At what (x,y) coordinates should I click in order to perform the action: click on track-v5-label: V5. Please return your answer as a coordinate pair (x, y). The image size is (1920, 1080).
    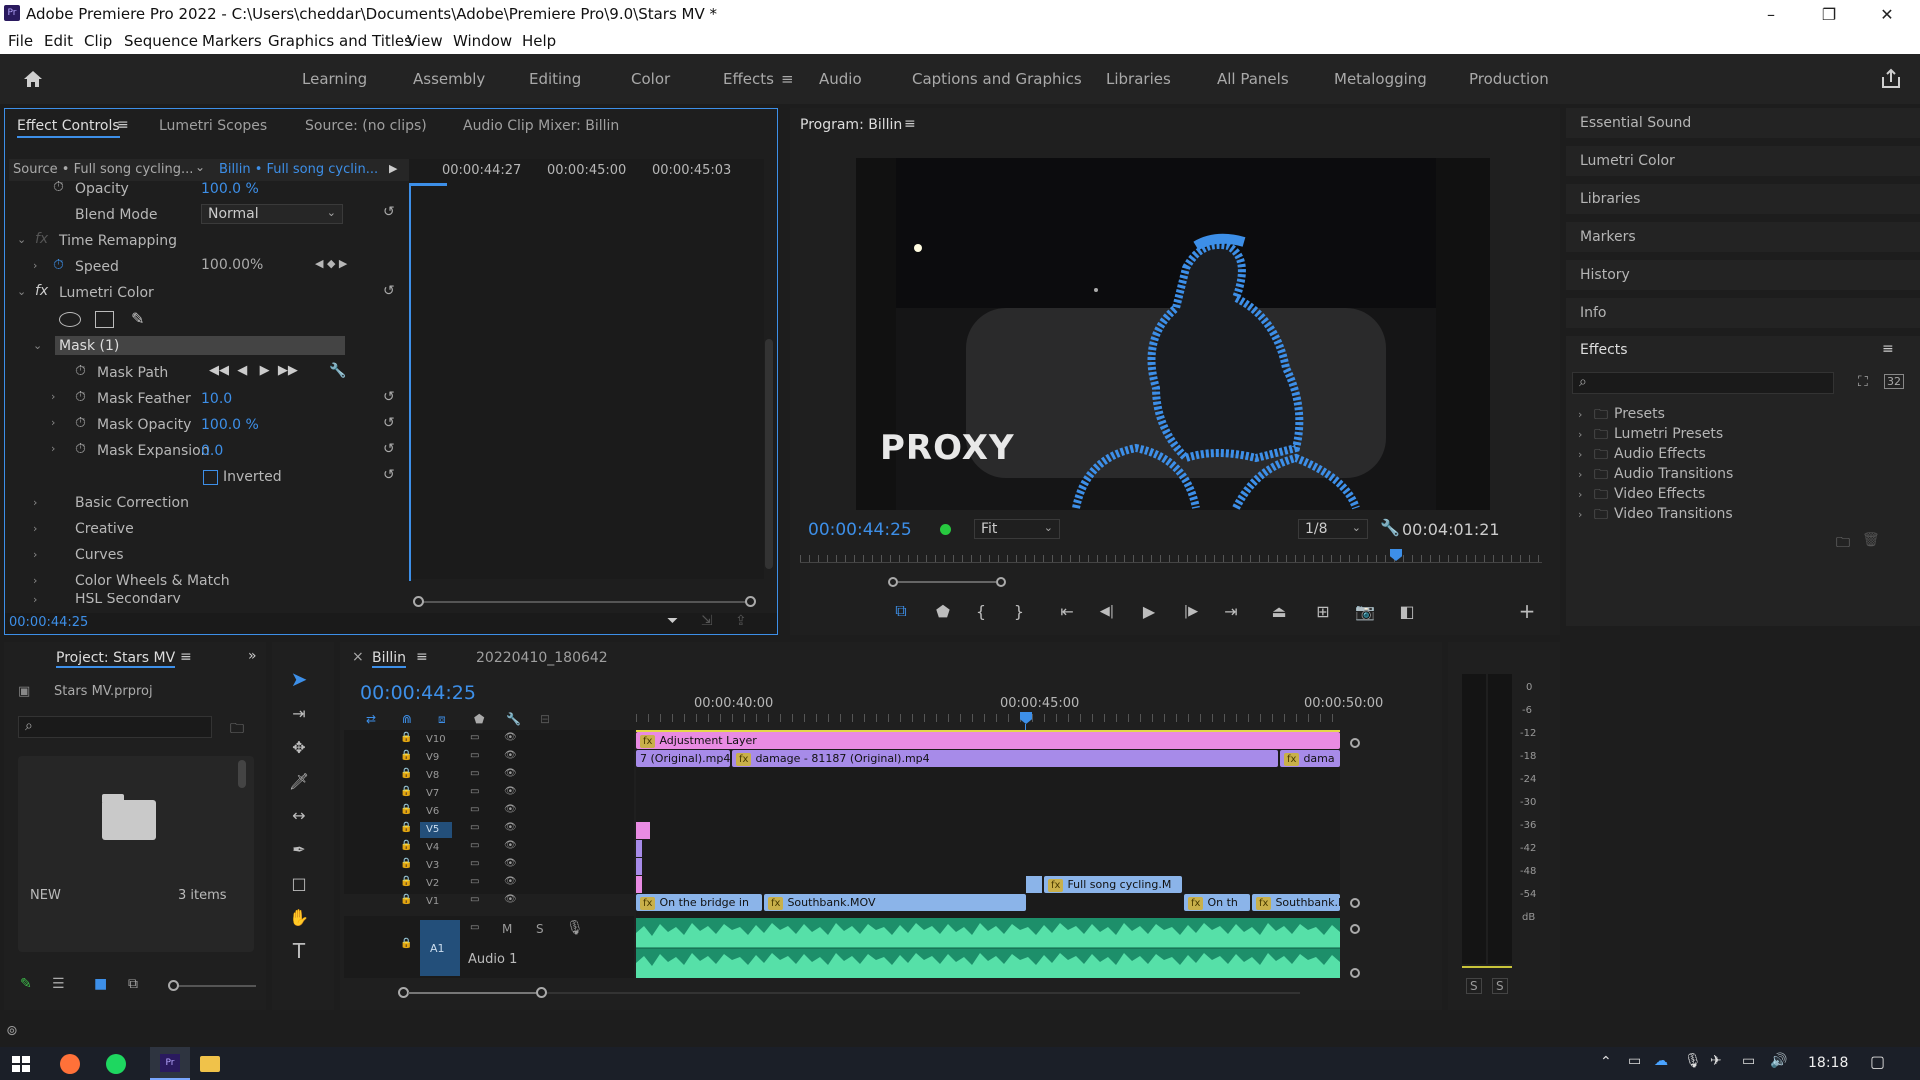
    Looking at the image, I should click on (432, 829).